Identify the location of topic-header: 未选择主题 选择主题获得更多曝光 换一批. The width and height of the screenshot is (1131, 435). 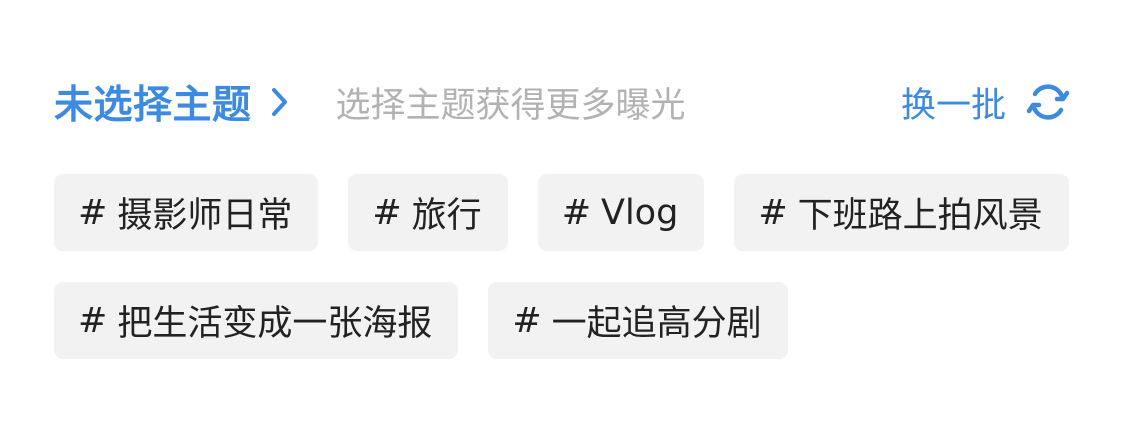
(562, 102).